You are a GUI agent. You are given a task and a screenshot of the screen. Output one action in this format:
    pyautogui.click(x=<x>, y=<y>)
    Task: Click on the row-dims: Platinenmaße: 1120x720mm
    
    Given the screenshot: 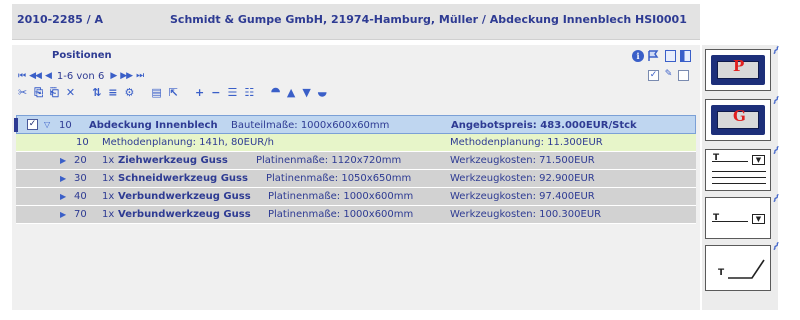 What is the action you would take?
    pyautogui.click(x=329, y=160)
    